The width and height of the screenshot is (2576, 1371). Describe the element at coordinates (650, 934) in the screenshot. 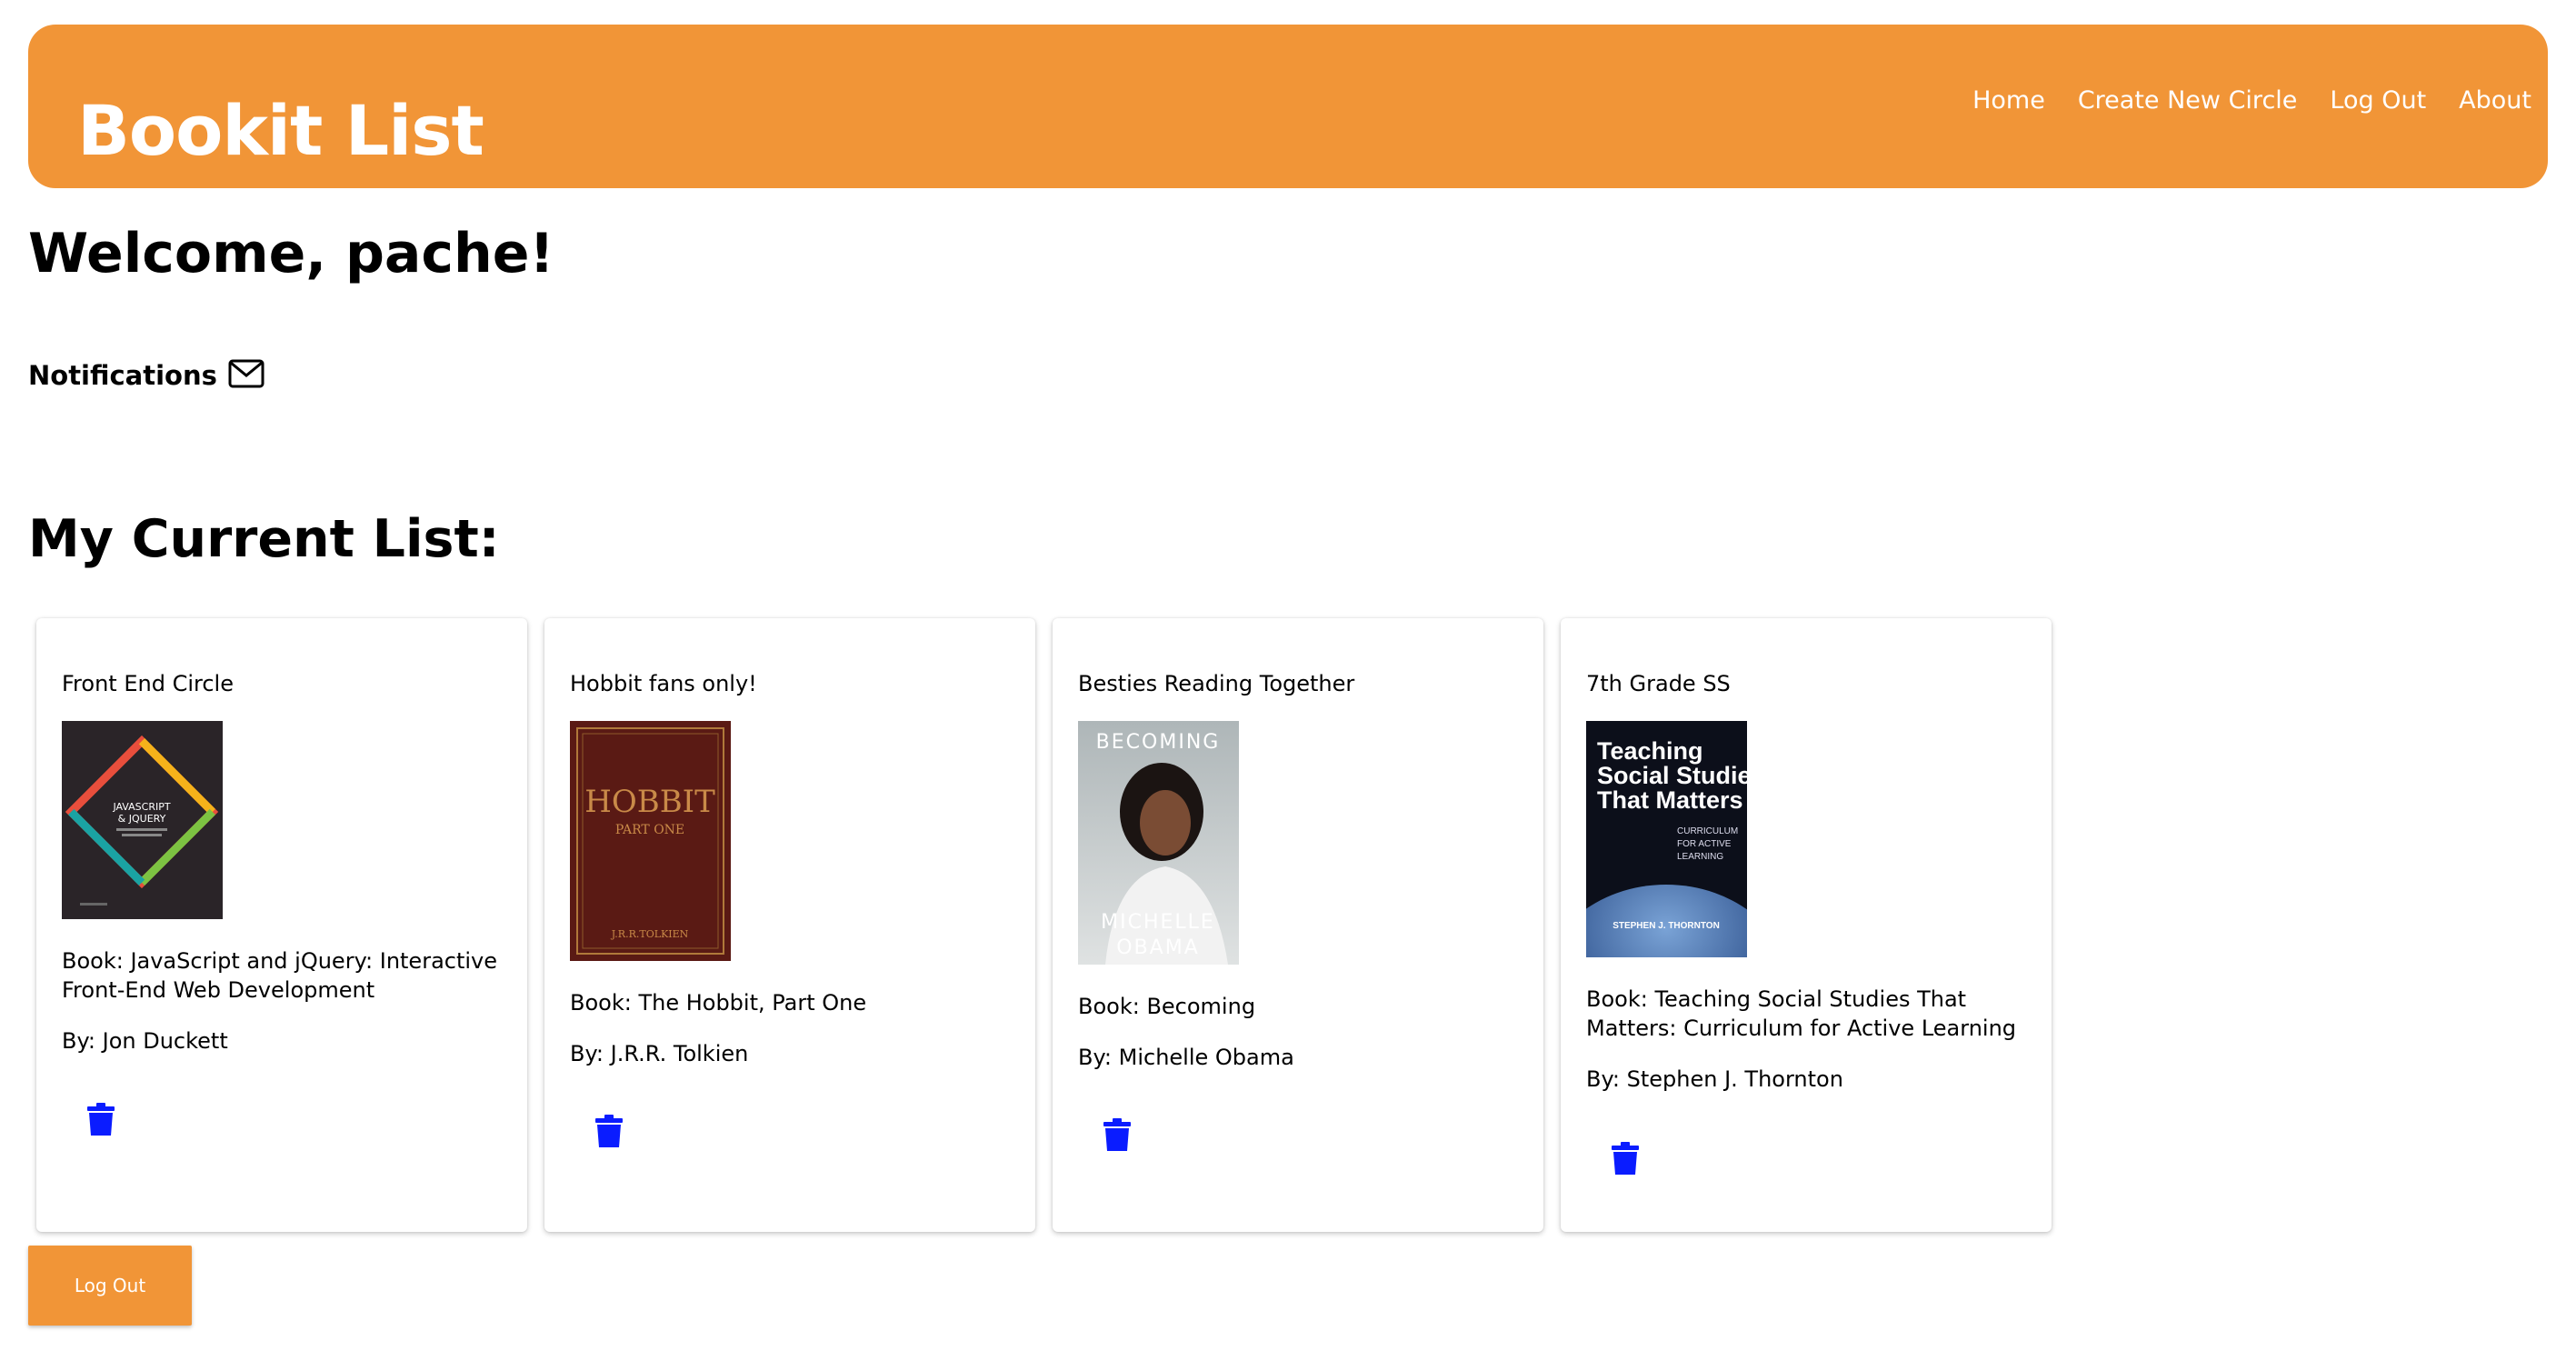

I see `svg-text: J.R.R.TOLKIEN` at that location.